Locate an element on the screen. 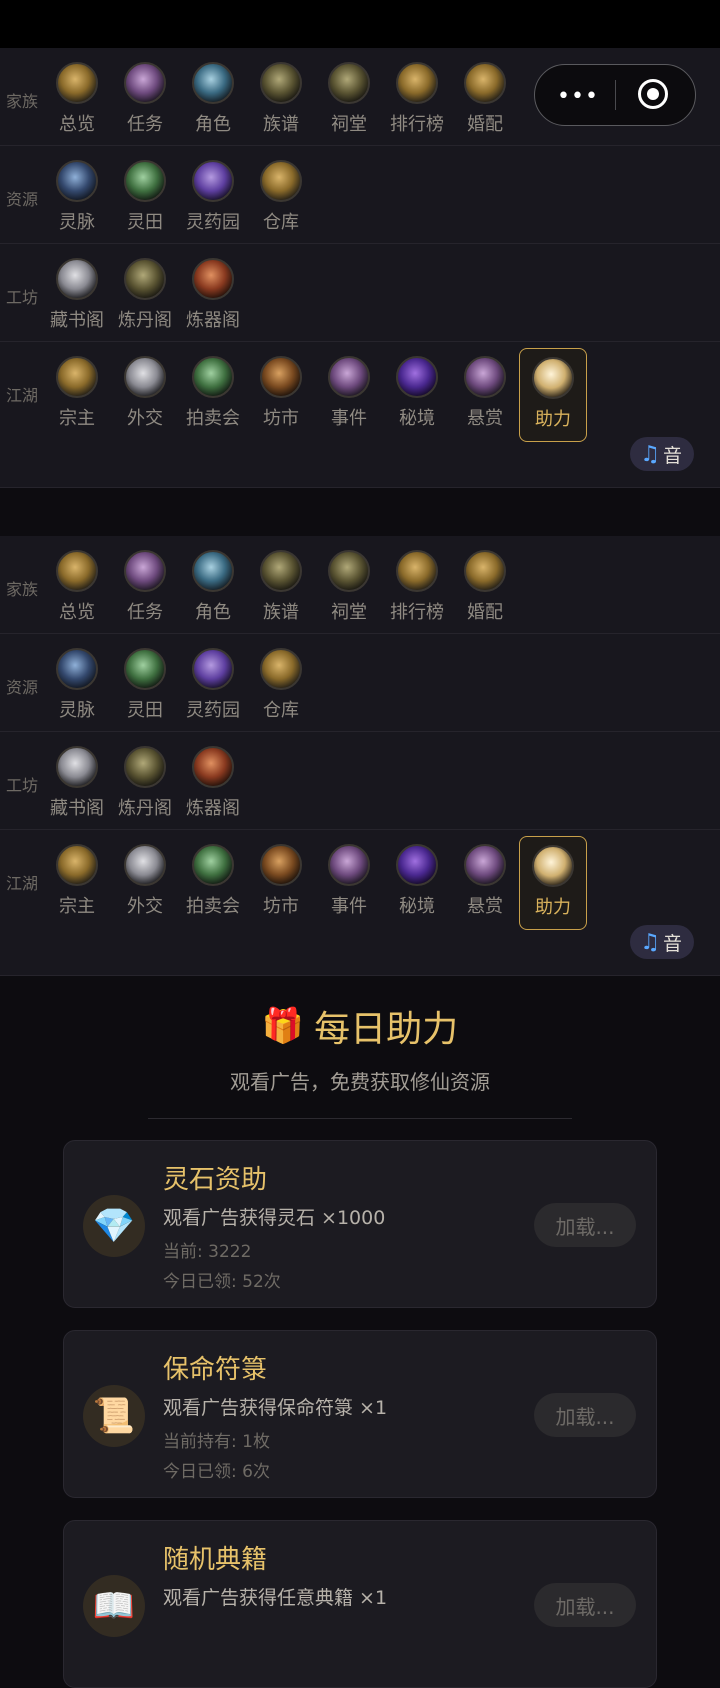 The width and height of the screenshot is (720, 1688). close-target-icon is located at coordinates (653, 94).